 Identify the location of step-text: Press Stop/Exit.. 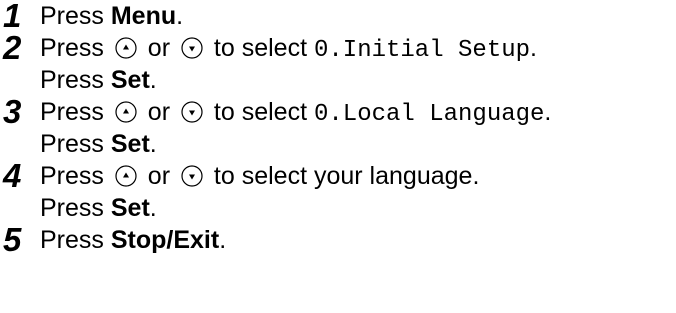
(133, 240).